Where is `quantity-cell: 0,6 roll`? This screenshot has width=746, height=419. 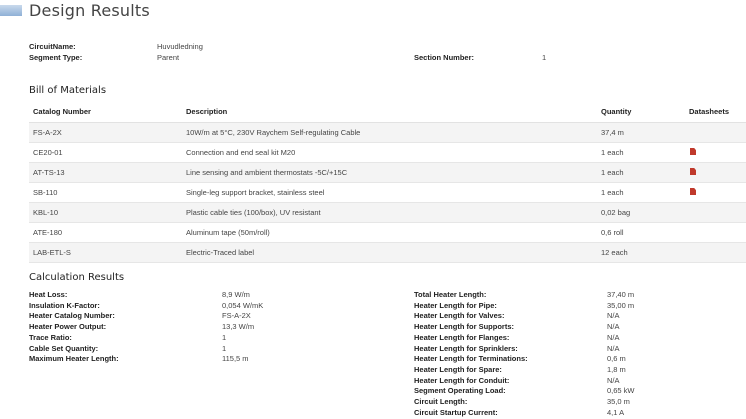
quantity-cell: 0,6 roll is located at coordinates (641, 232).